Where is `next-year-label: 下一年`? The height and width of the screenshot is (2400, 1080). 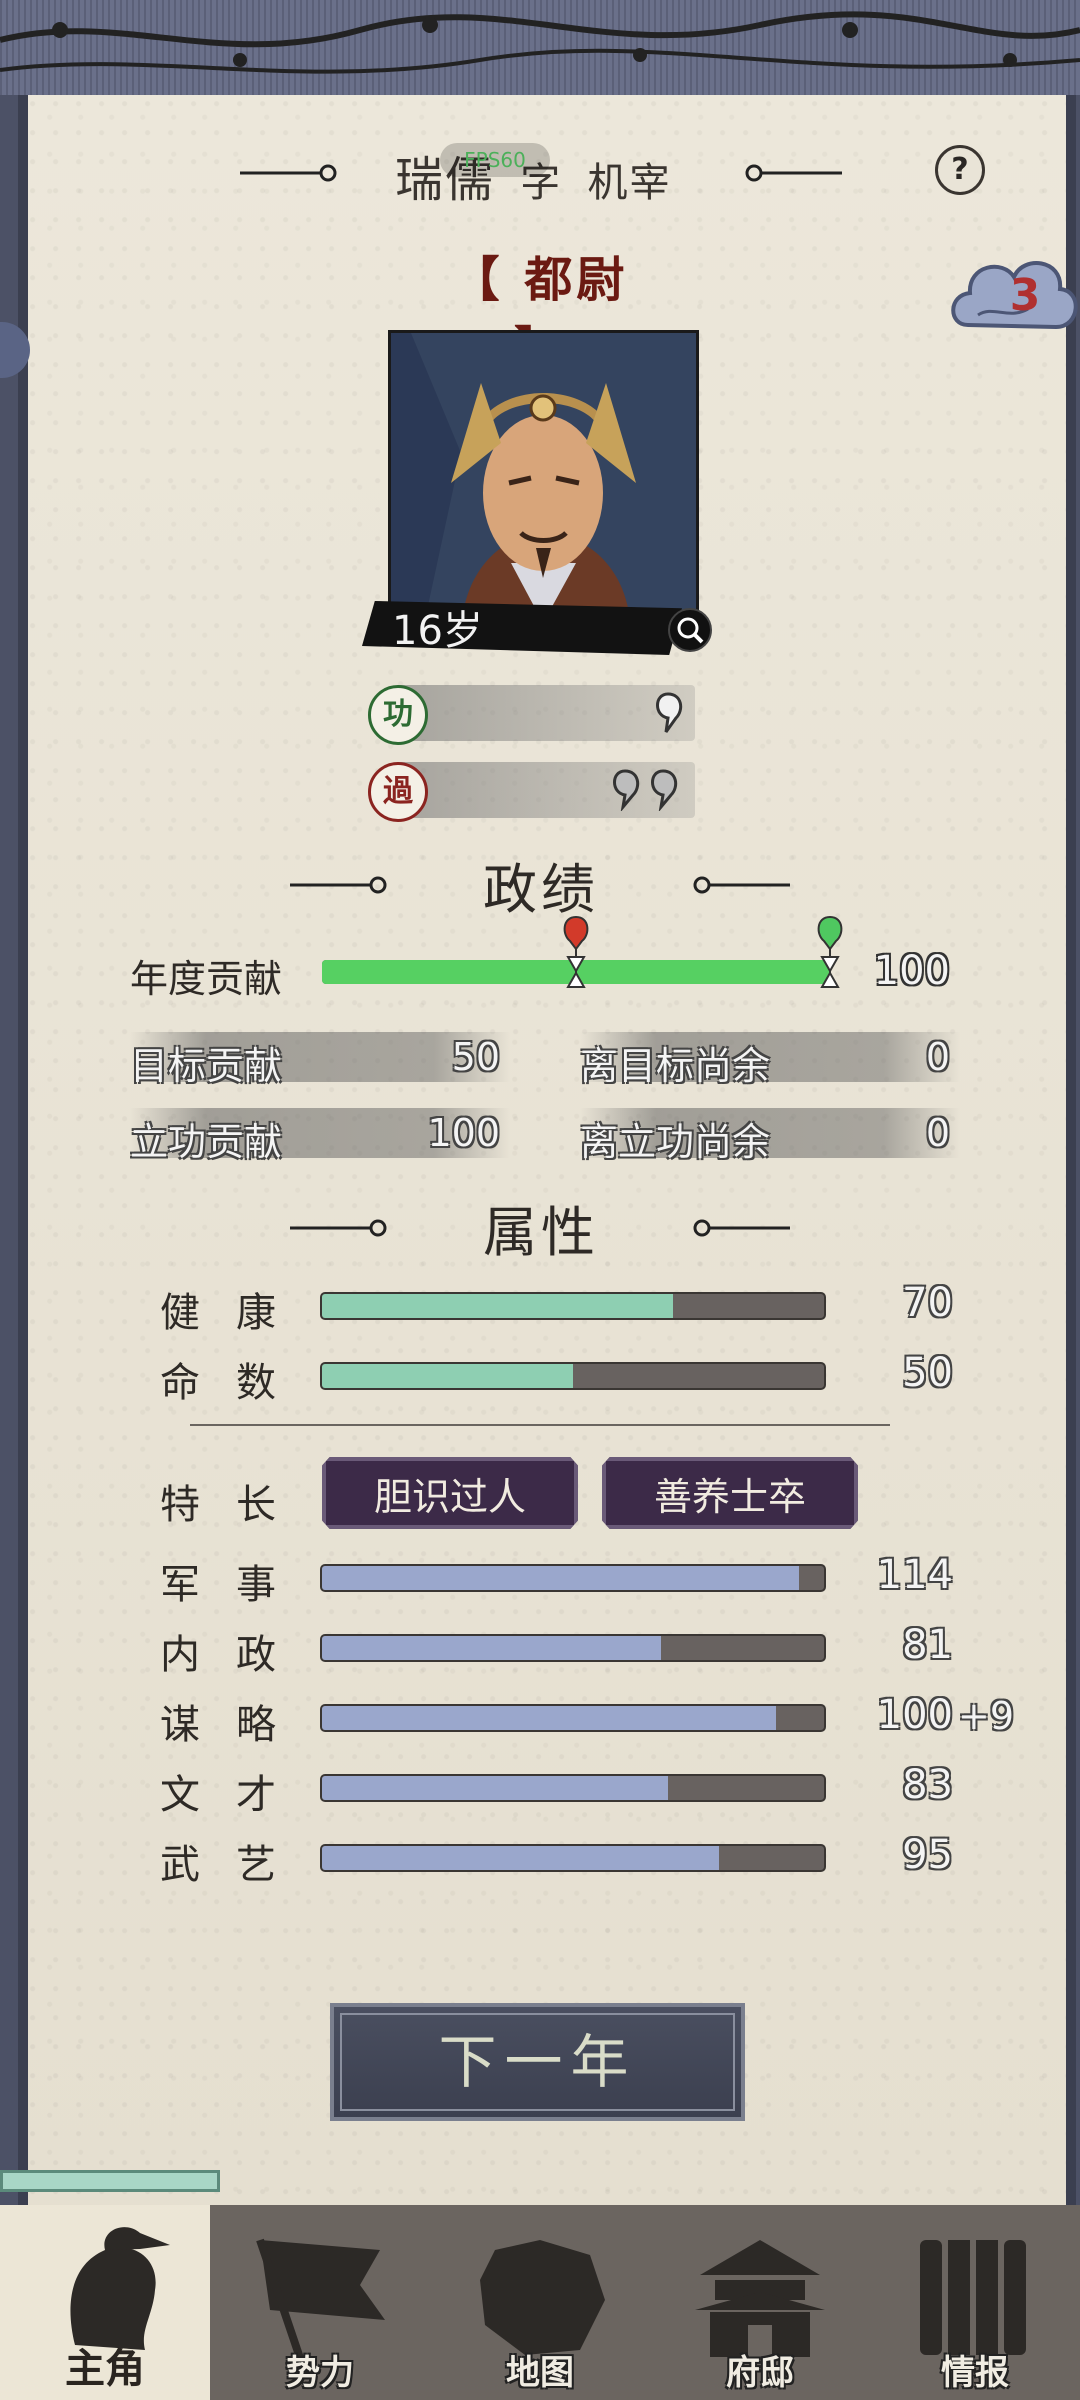
next-year-label: 下一年 is located at coordinates (537, 2062).